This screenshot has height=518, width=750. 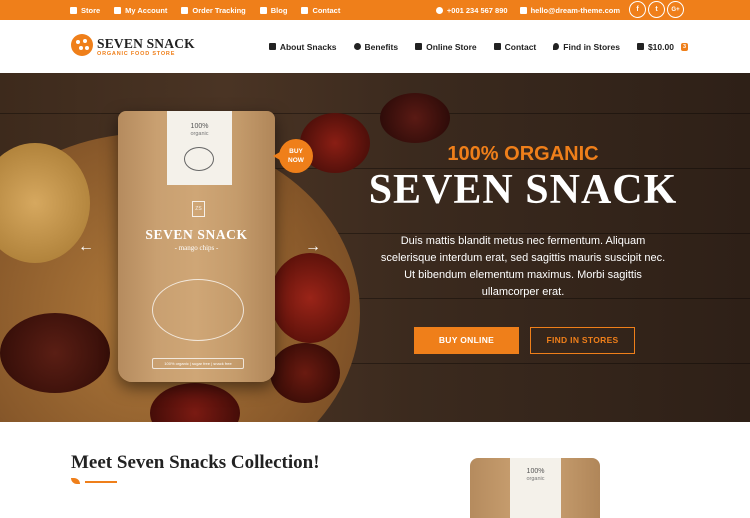 What do you see at coordinates (75, 481) in the screenshot?
I see `leaf-icon` at bounding box center [75, 481].